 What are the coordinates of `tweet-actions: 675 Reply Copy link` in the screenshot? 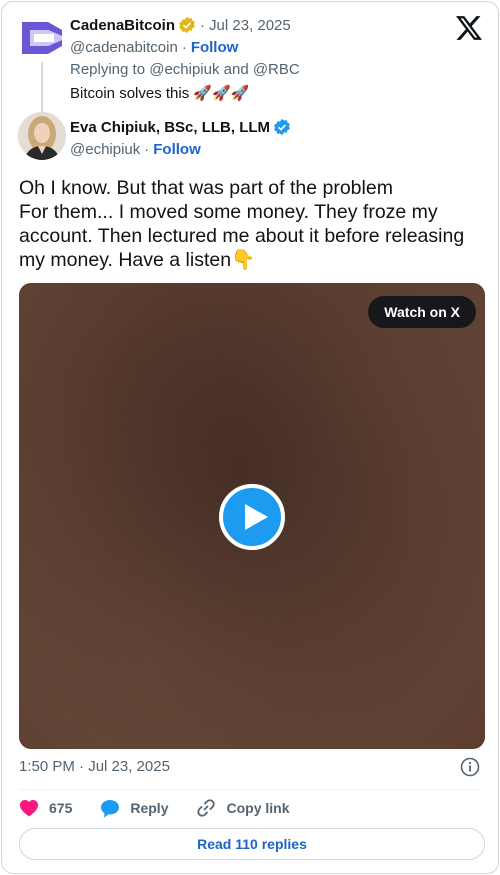 It's located at (168, 808).